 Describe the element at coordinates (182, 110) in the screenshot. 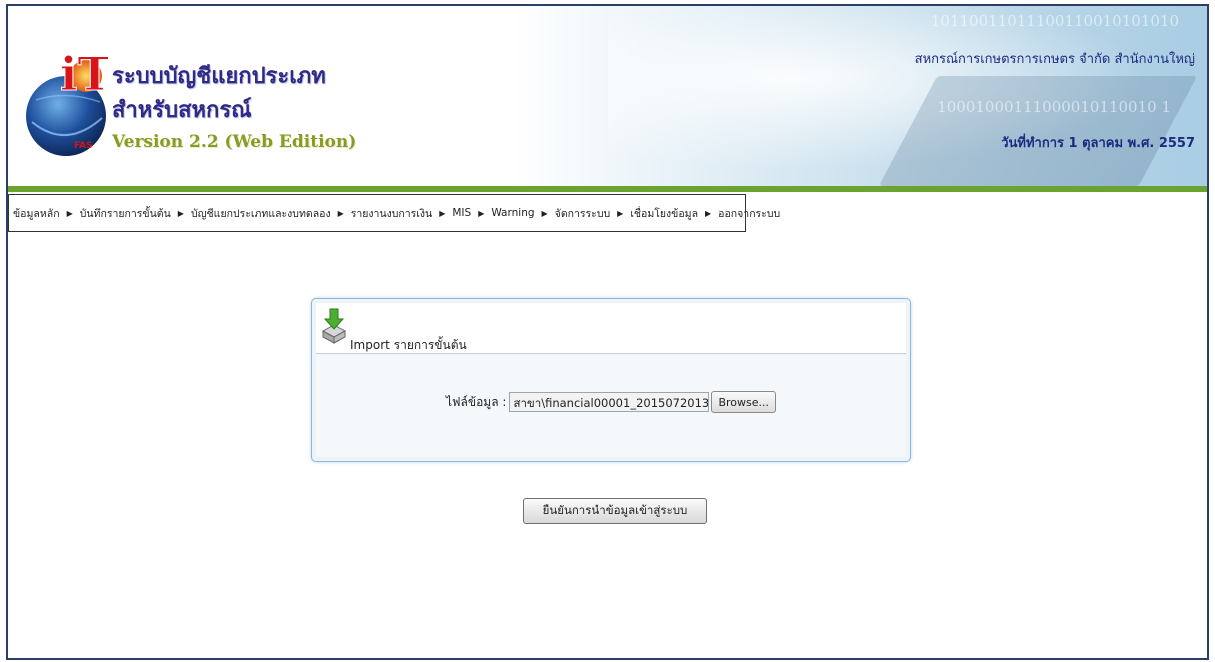

I see `app-title-line2: สำหรับสหกรณ์` at that location.